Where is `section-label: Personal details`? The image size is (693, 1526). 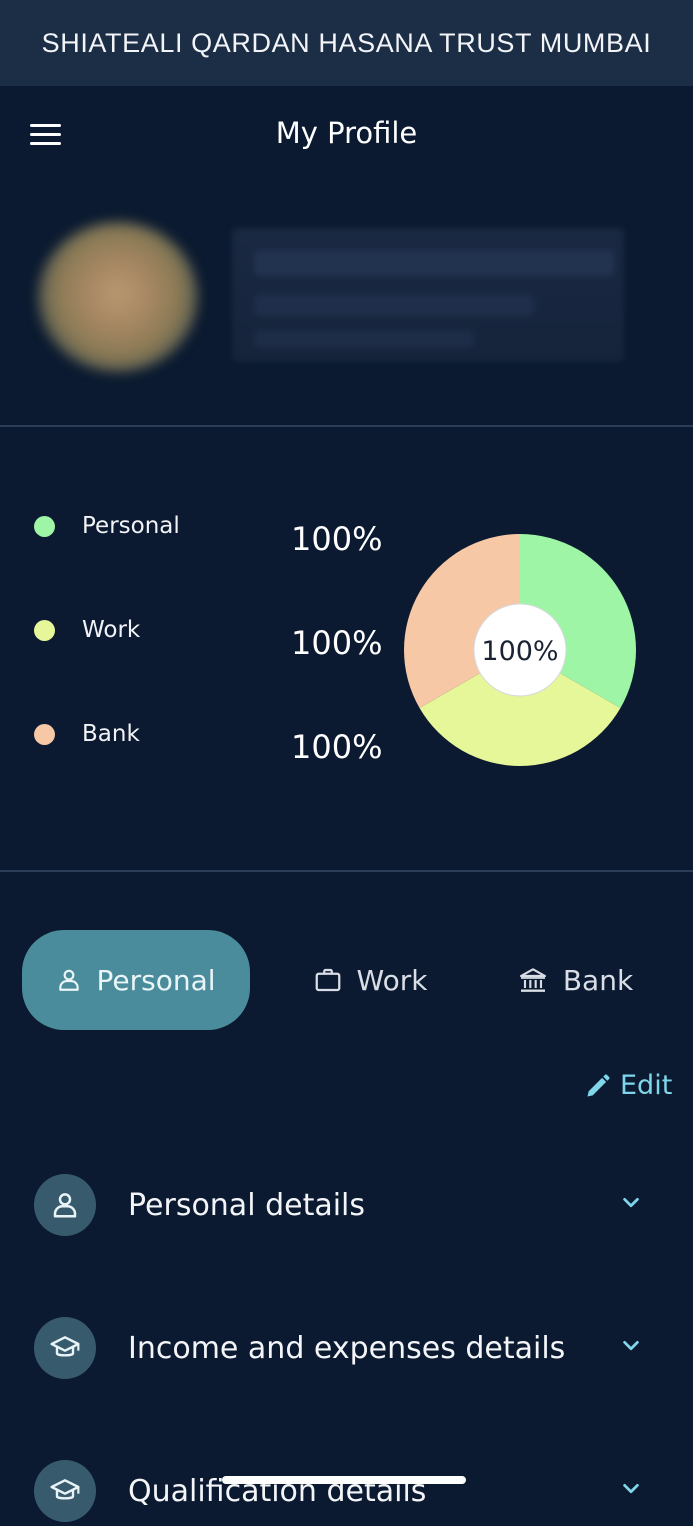 section-label: Personal details is located at coordinates (247, 1205).